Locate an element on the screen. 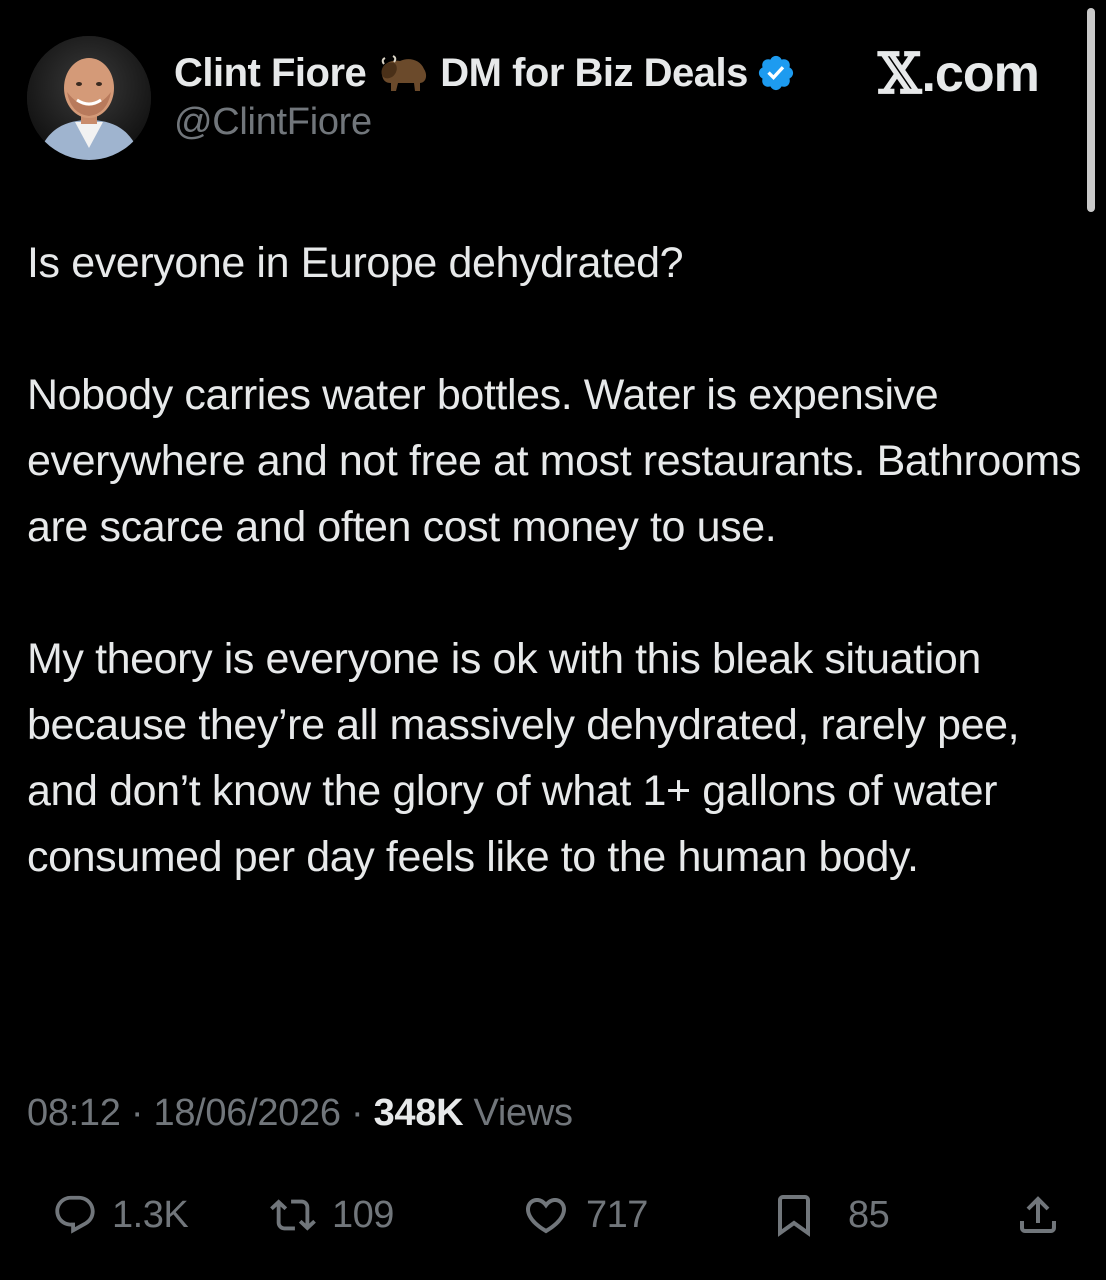 Image resolution: width=1106 pixels, height=1280 pixels. reply-button: 1.3K is located at coordinates (120, 1215).